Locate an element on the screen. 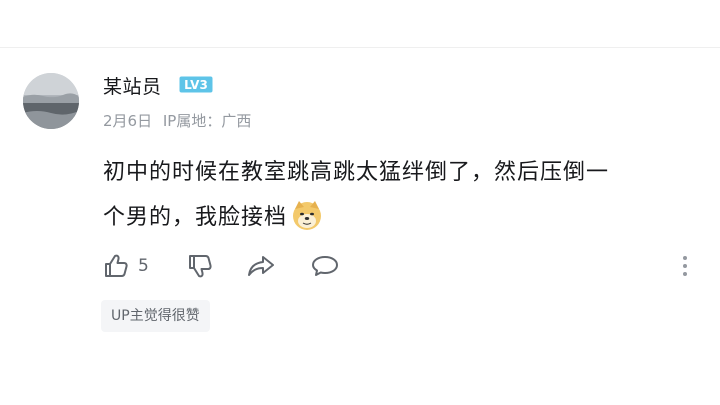  comment-text-line-2-text: 个男的，我脸接档 is located at coordinates (195, 217).